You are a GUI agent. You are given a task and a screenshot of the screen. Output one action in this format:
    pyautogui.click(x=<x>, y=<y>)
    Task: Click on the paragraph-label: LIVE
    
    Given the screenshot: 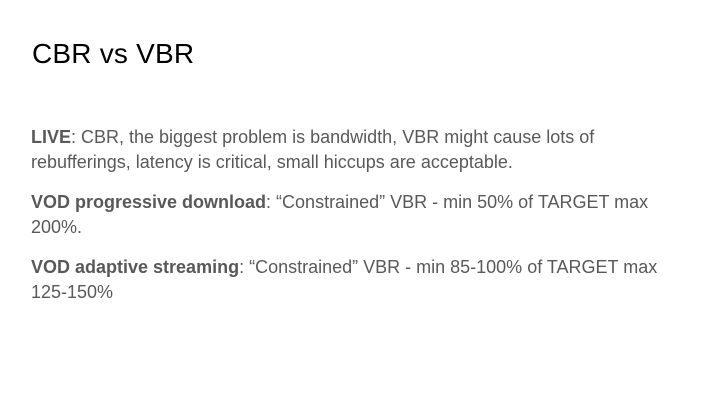 What is the action you would take?
    pyautogui.click(x=51, y=137)
    